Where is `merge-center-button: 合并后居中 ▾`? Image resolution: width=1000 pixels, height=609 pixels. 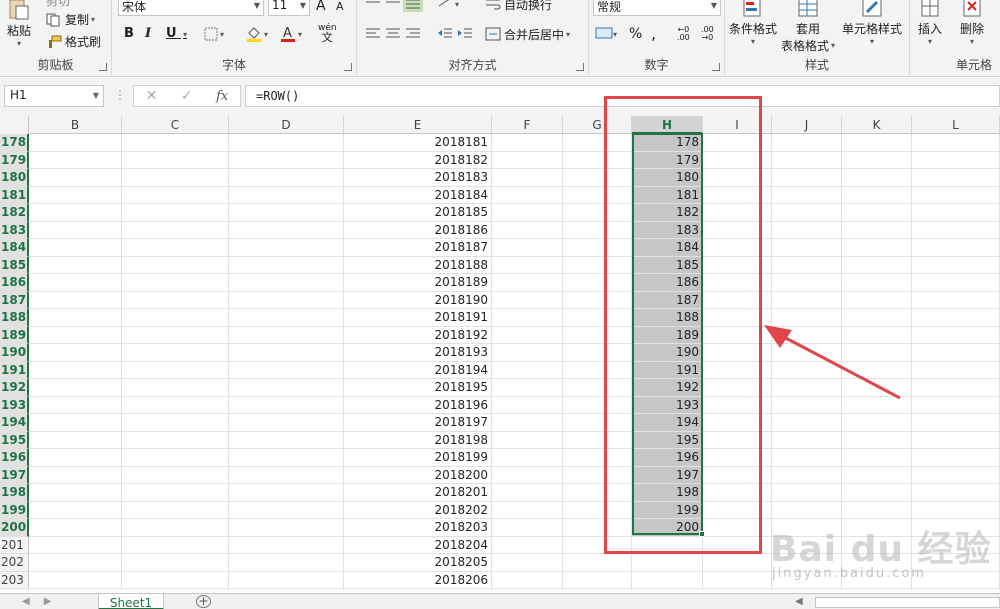
merge-center-button: 合并后居中 ▾ is located at coordinates (527, 34).